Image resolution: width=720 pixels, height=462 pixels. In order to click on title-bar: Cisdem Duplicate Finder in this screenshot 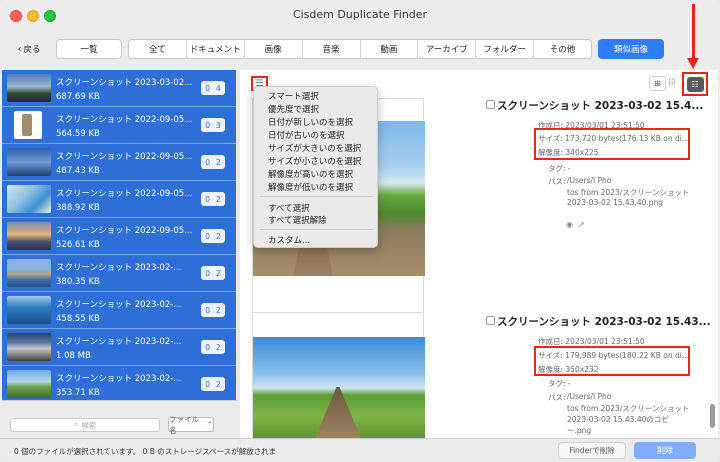, I will do `click(360, 15)`.